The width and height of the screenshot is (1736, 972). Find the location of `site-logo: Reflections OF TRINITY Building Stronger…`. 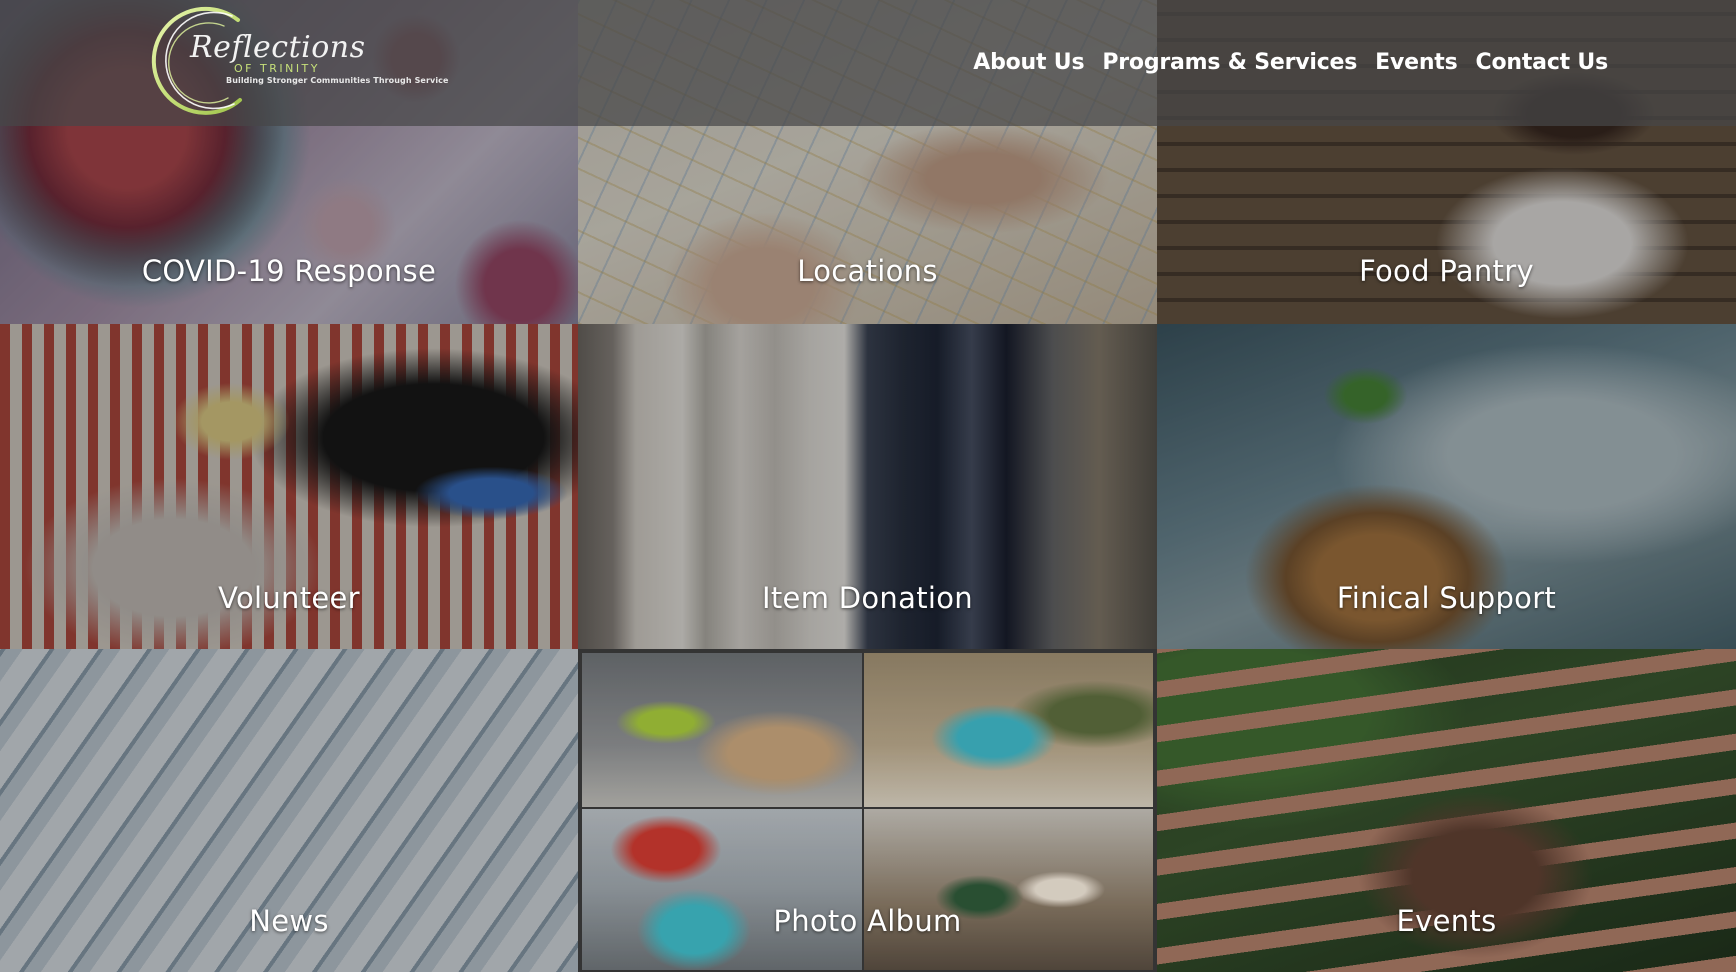

site-logo: Reflections OF TRINITY Building Stronger… is located at coordinates (288, 62).